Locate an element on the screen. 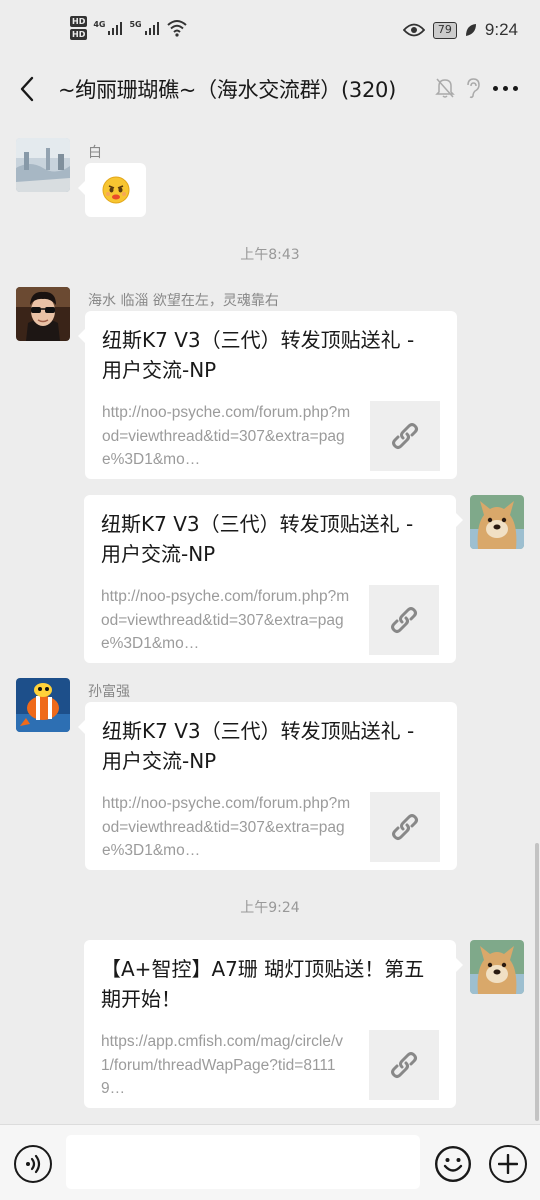 Image resolution: width=540 pixels, height=1200 pixels. plus-icon is located at coordinates (508, 1164).